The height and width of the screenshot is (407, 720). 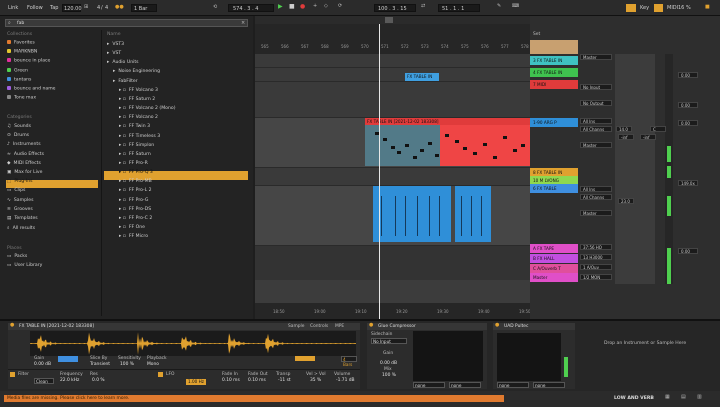 I want to click on file-item: ▸ ▫ FF Saturn 2, so click(x=137, y=101).